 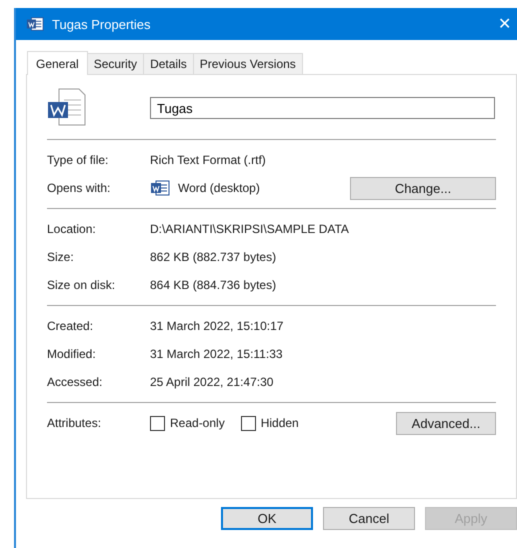 What do you see at coordinates (216, 354) in the screenshot?
I see `field-value: 31 March 2022, 15:11:33` at bounding box center [216, 354].